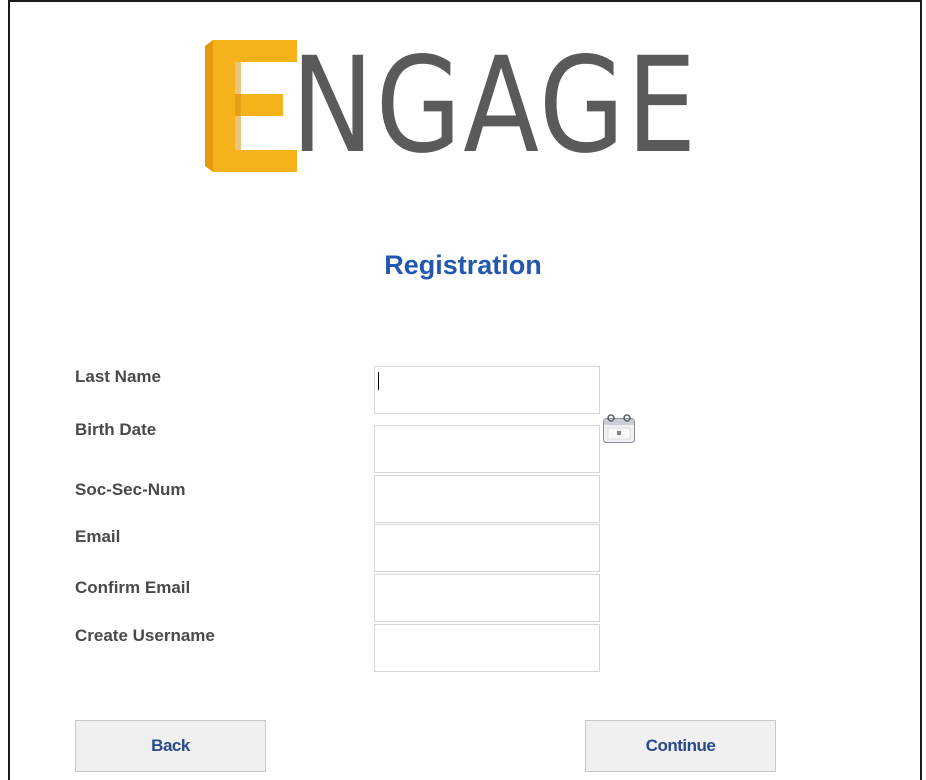 The height and width of the screenshot is (780, 926). Describe the element at coordinates (378, 381) in the screenshot. I see `text-cursor` at that location.